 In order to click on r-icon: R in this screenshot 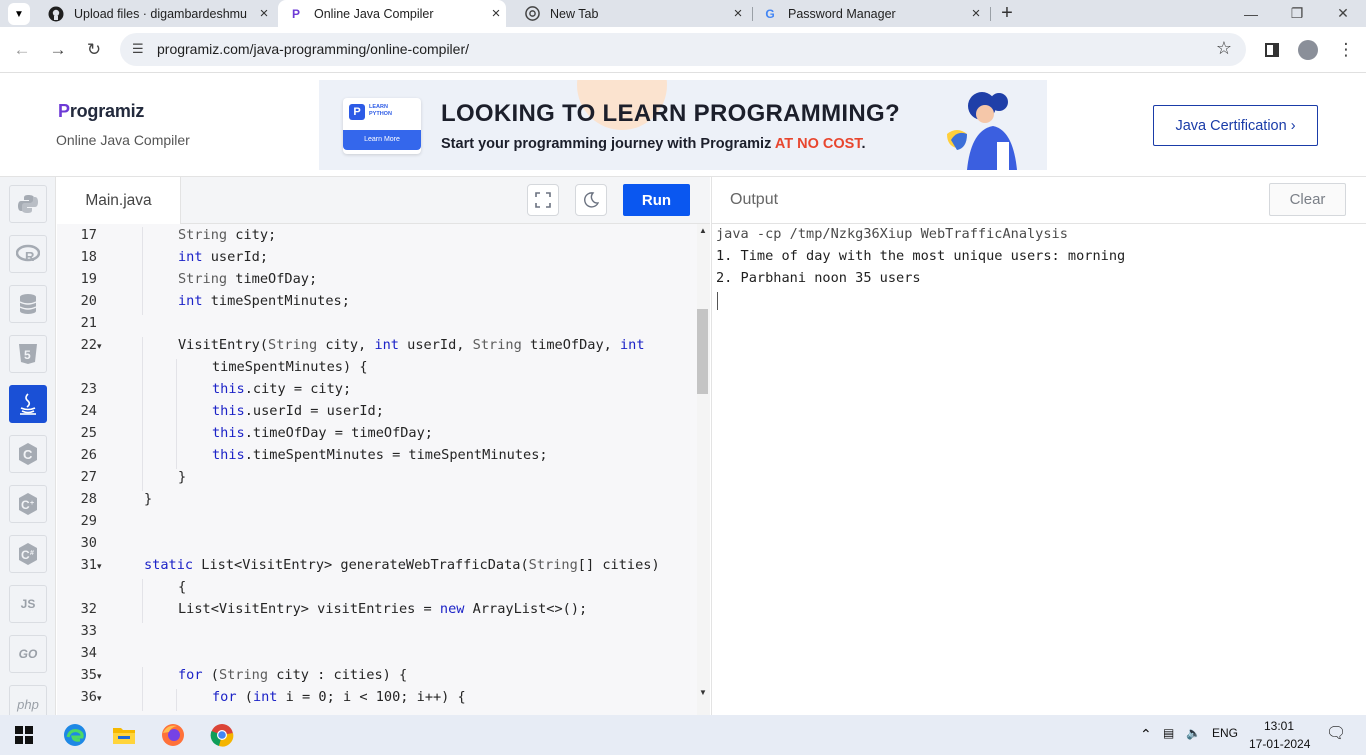, I will do `click(28, 254)`.